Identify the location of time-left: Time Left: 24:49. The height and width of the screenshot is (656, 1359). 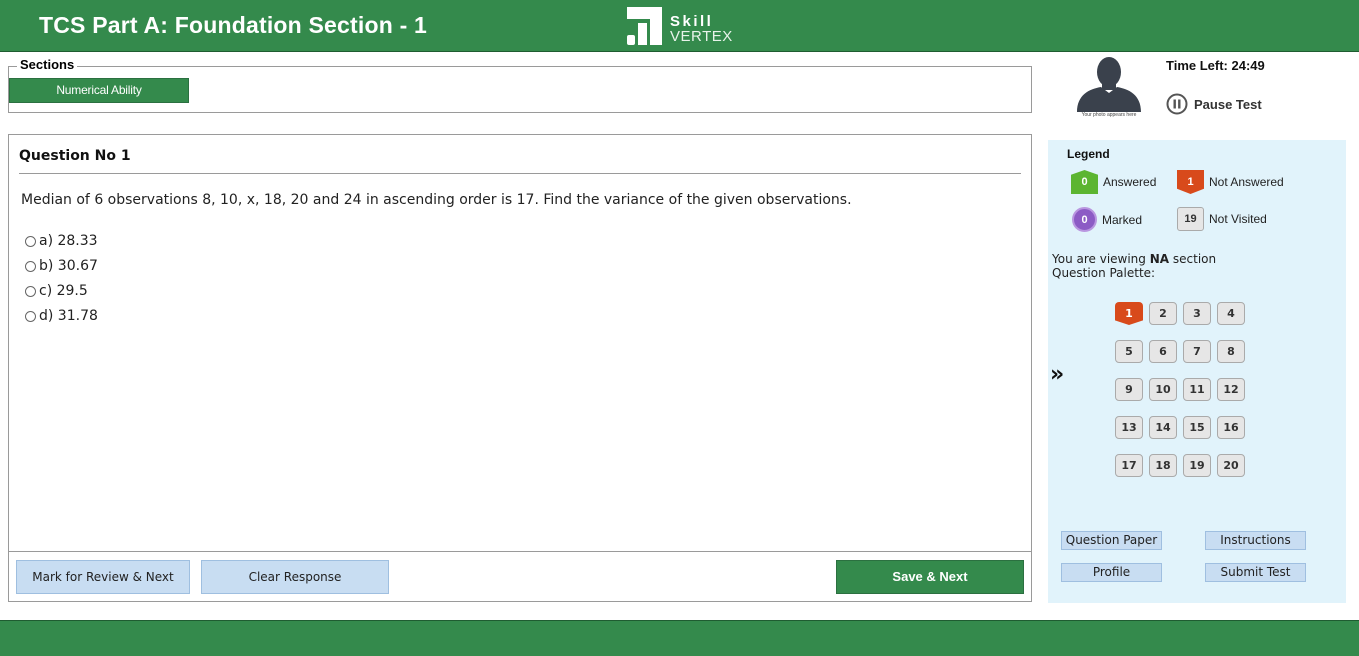
(1215, 65).